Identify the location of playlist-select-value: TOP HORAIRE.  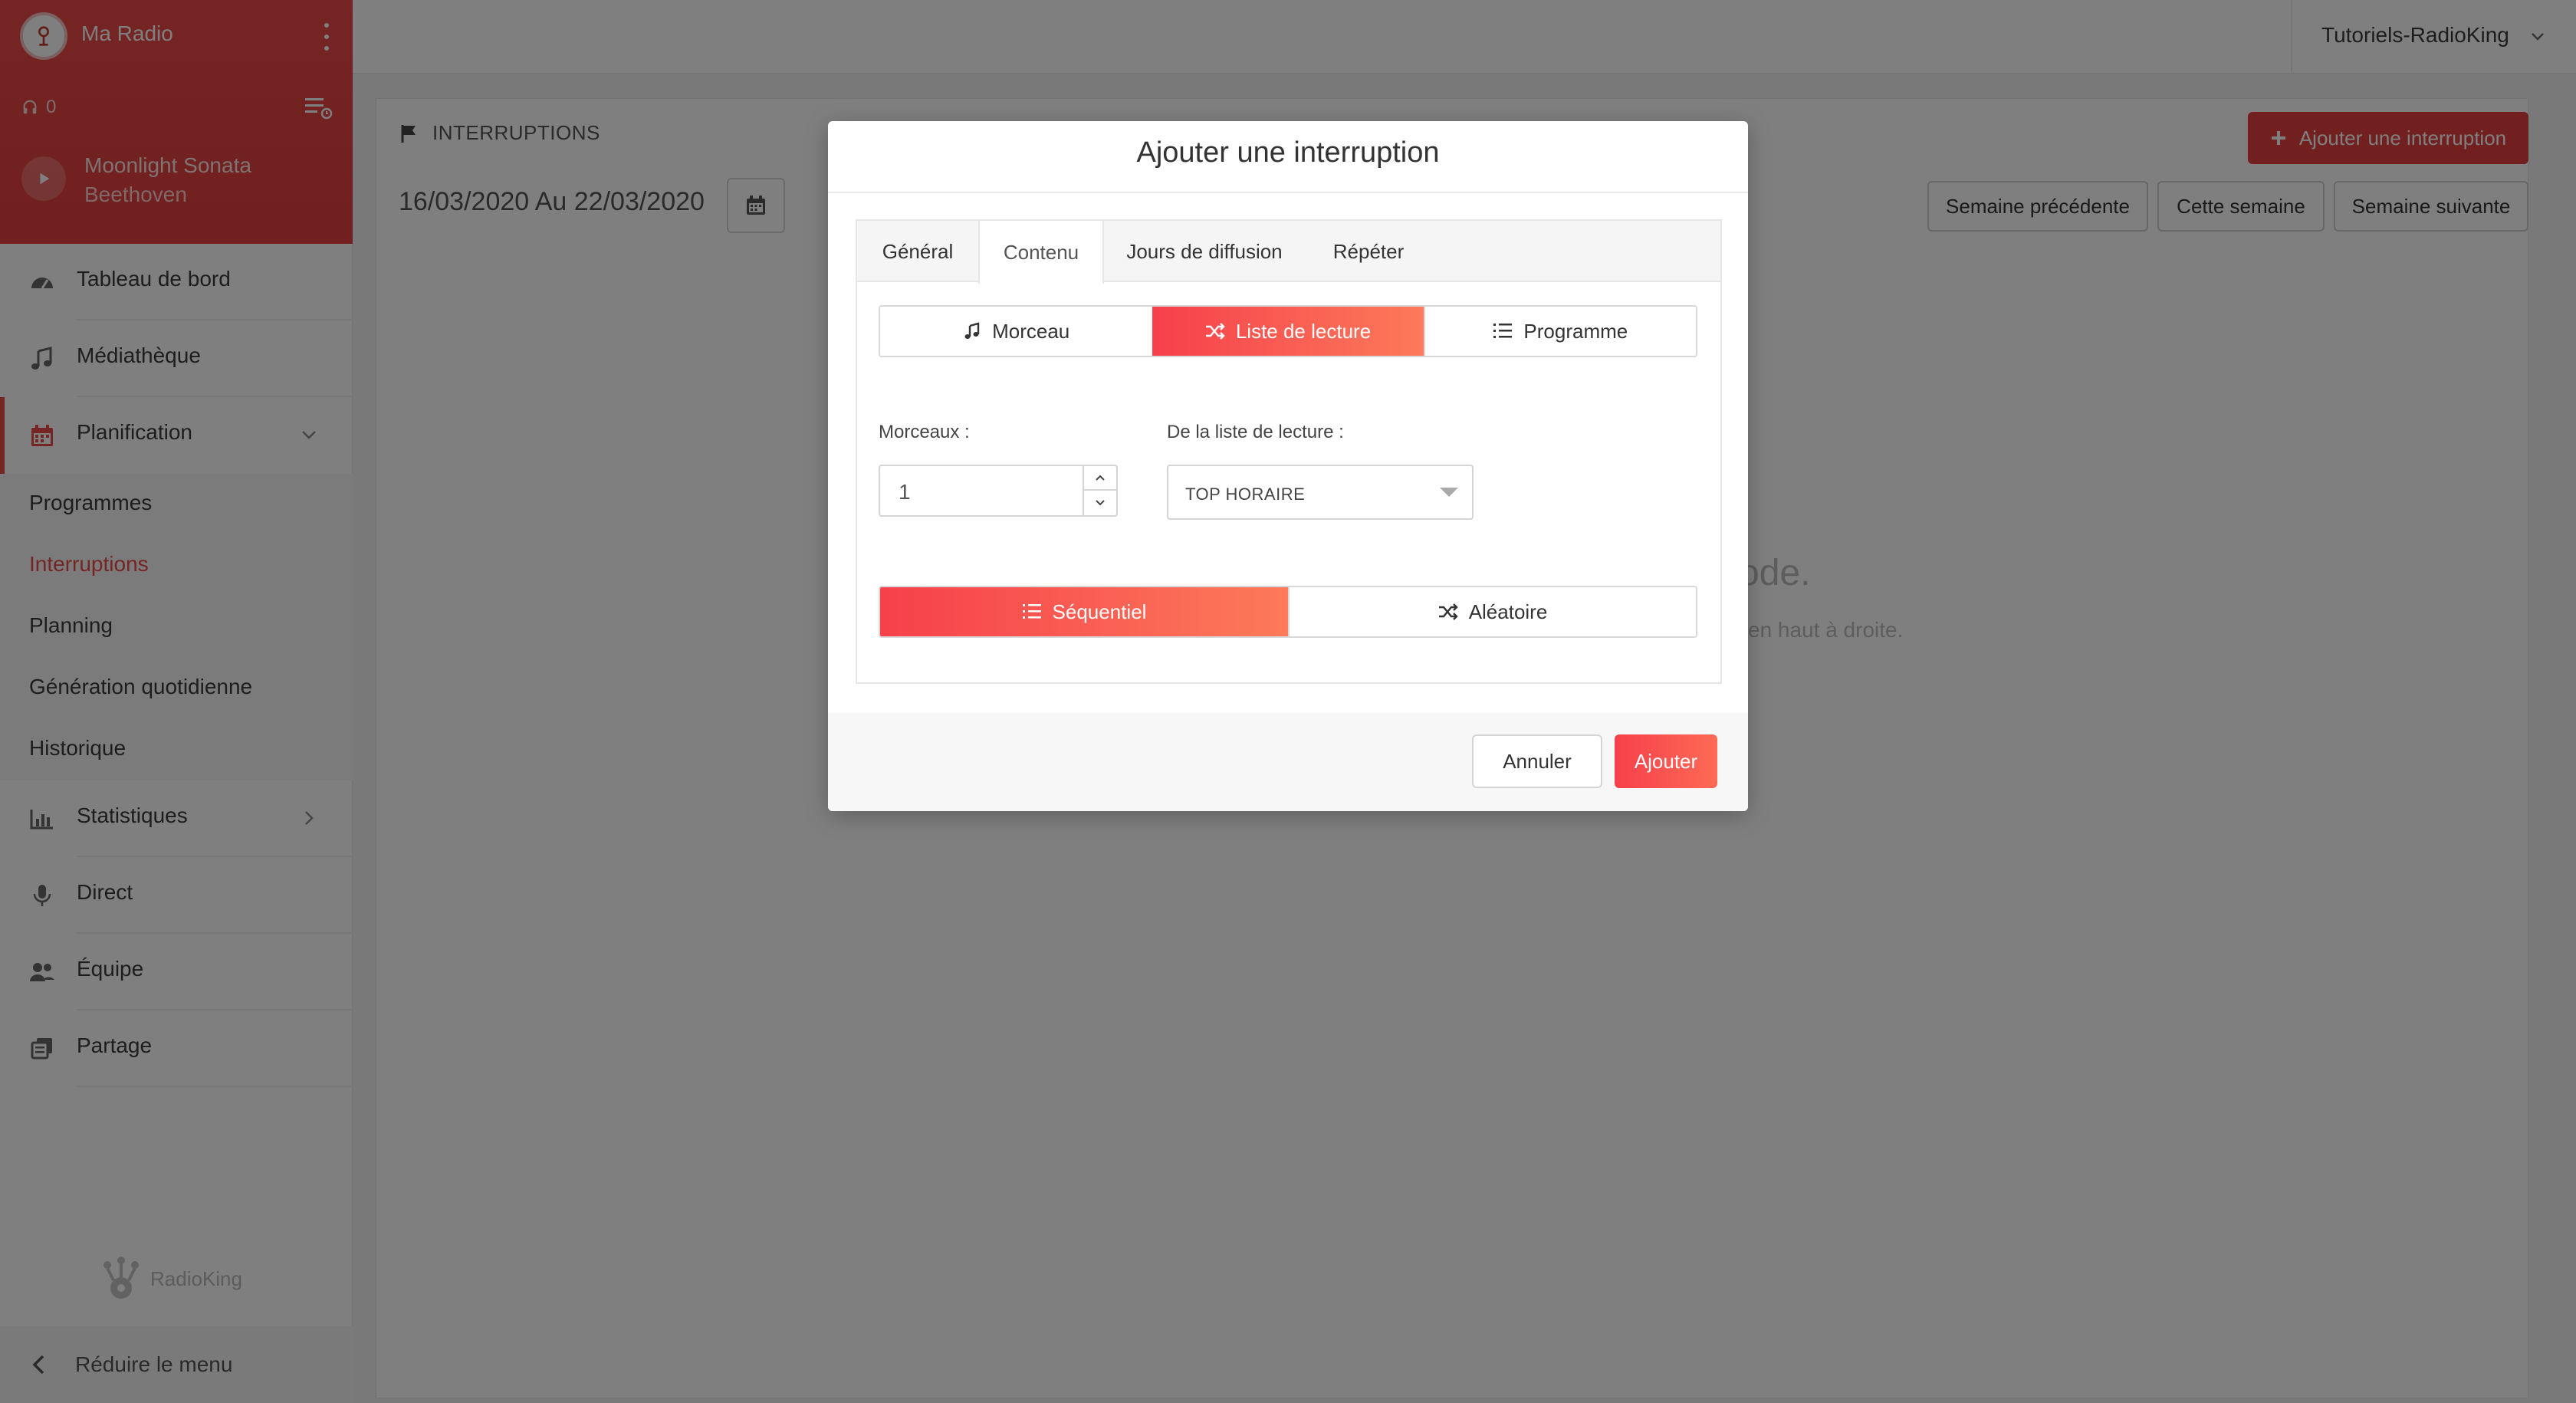
(1245, 495).